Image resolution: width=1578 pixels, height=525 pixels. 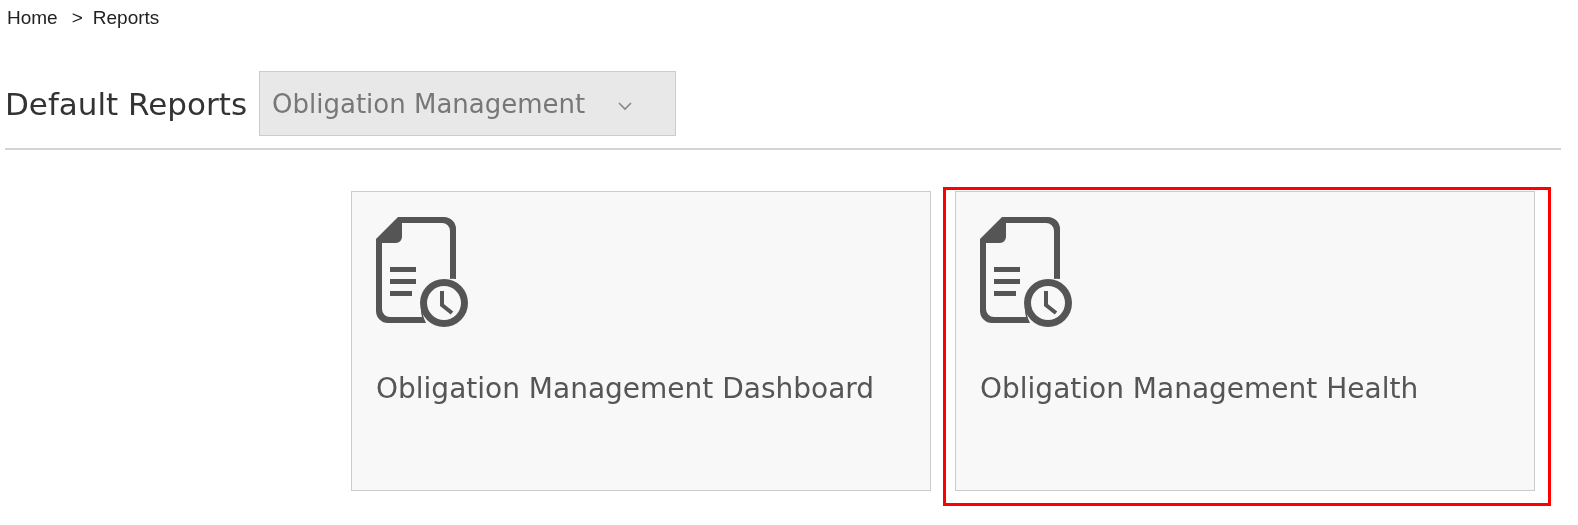 I want to click on card-title: Obligation Management Dashboard, so click(x=626, y=389).